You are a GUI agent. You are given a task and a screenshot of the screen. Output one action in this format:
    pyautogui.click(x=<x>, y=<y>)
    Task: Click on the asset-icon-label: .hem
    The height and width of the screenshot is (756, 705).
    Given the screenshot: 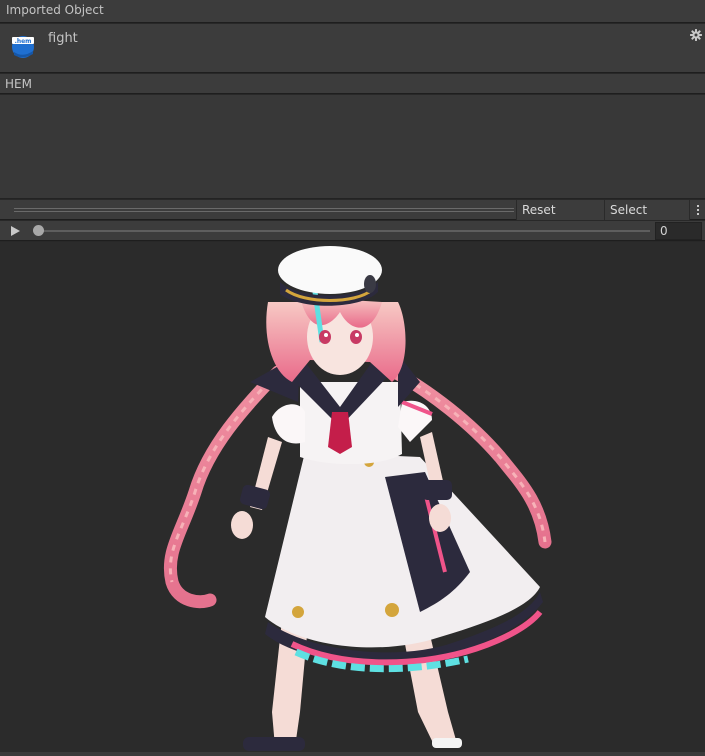 What is the action you would take?
    pyautogui.click(x=23, y=41)
    